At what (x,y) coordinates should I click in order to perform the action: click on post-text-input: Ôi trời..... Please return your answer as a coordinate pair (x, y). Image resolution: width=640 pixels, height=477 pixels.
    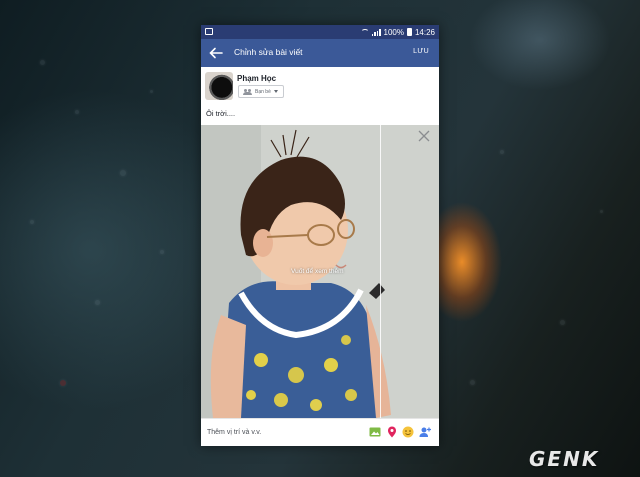
    Looking at the image, I should click on (220, 113).